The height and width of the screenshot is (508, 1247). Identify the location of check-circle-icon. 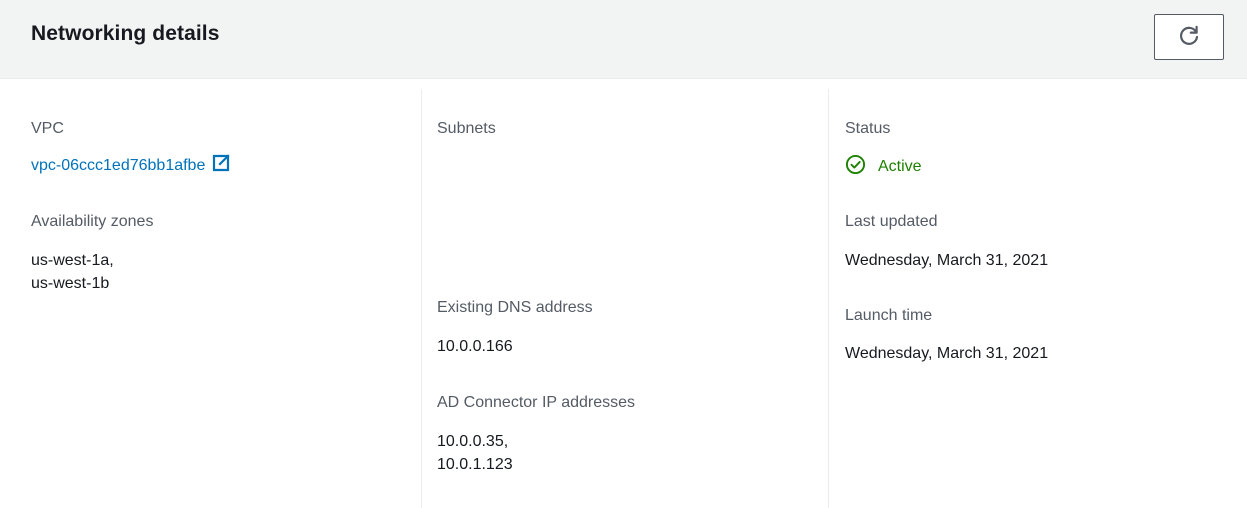
(855, 167).